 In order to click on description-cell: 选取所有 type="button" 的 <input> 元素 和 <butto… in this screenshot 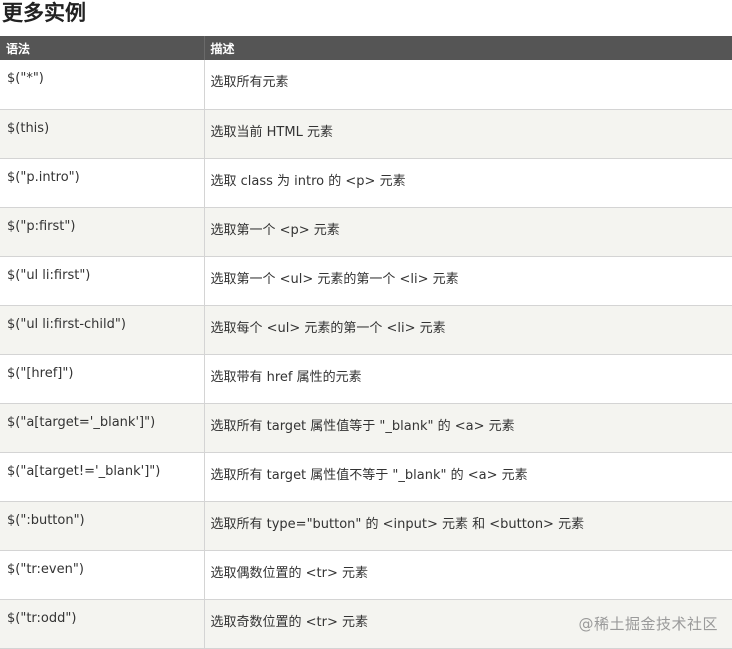, I will do `click(468, 526)`.